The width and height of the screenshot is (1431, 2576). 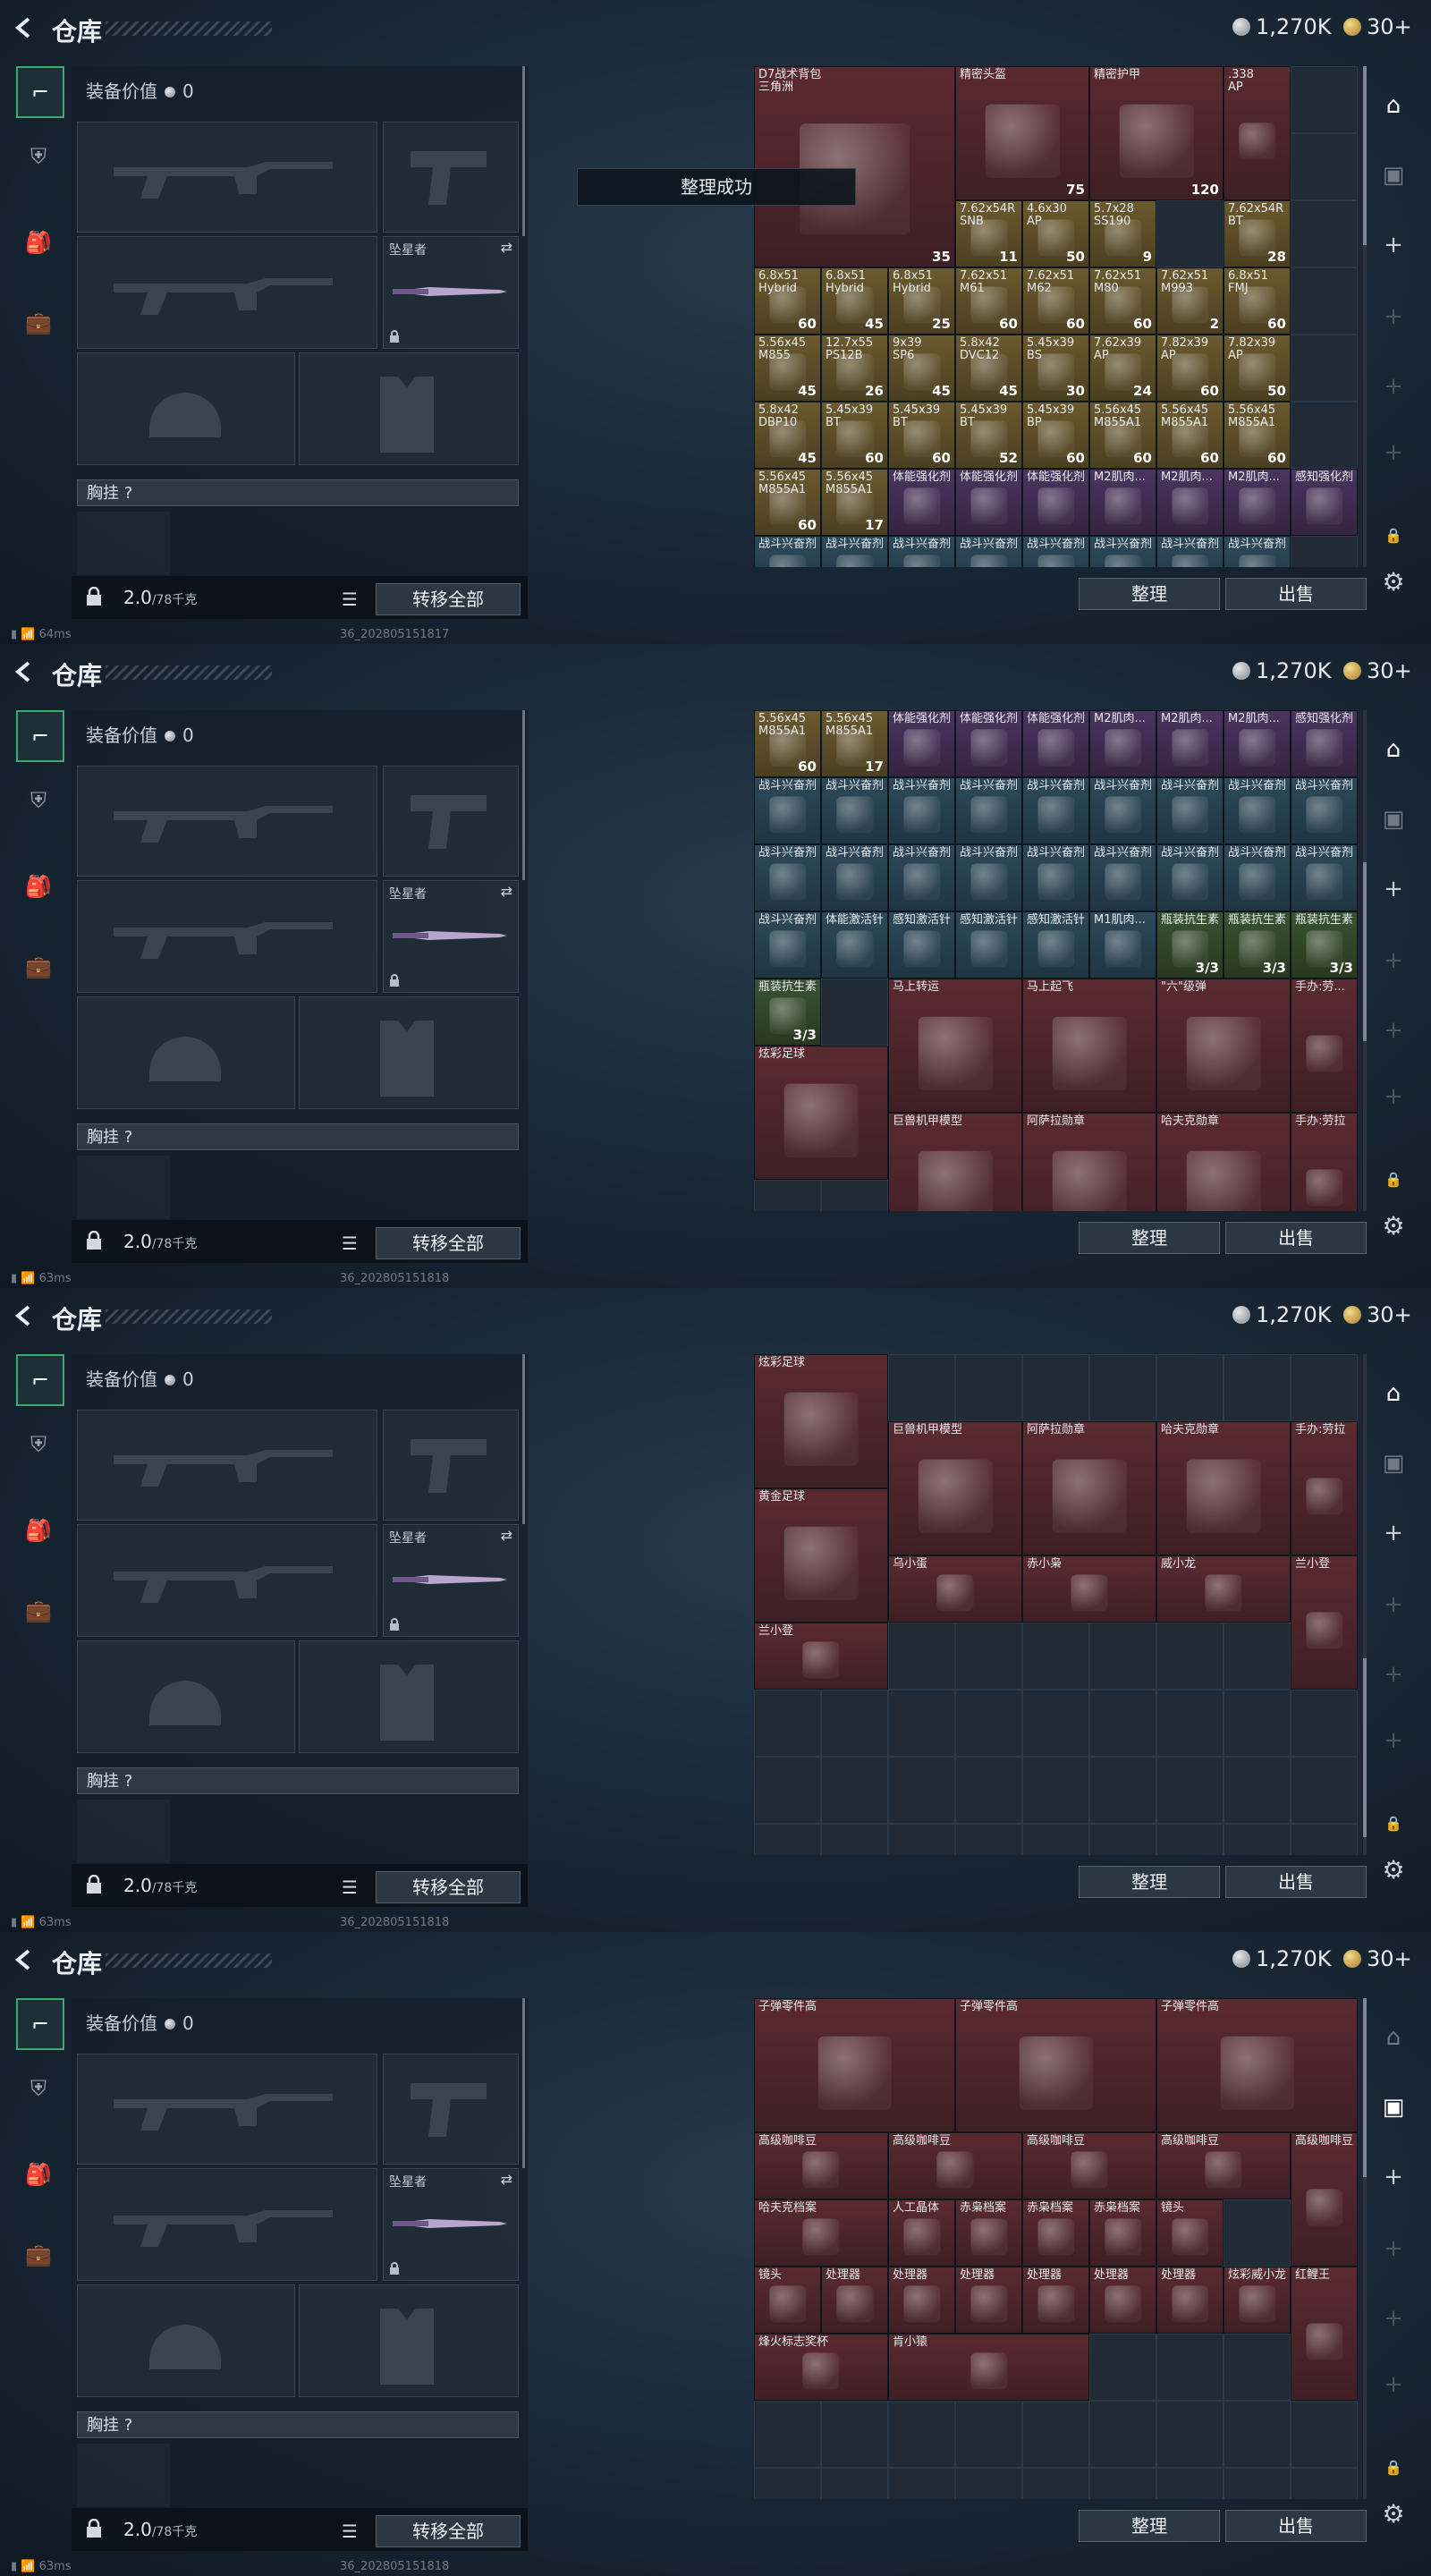 What do you see at coordinates (1224, 1488) in the screenshot?
I see `item-cell: 哈夫克勋章` at bounding box center [1224, 1488].